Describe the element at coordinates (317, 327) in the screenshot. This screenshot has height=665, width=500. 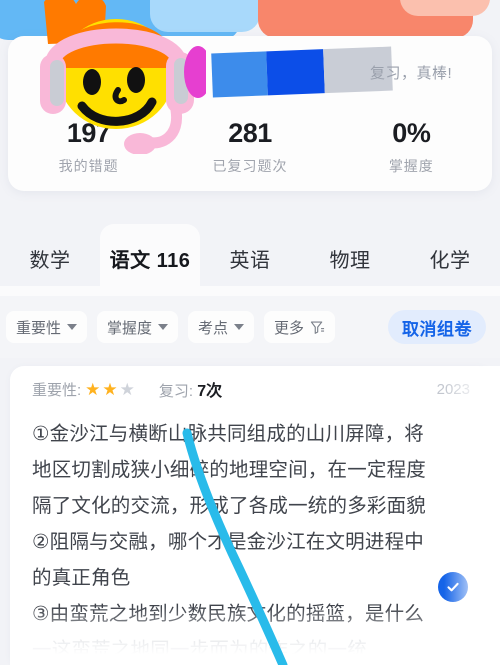
I see `filter-funnel-icon` at that location.